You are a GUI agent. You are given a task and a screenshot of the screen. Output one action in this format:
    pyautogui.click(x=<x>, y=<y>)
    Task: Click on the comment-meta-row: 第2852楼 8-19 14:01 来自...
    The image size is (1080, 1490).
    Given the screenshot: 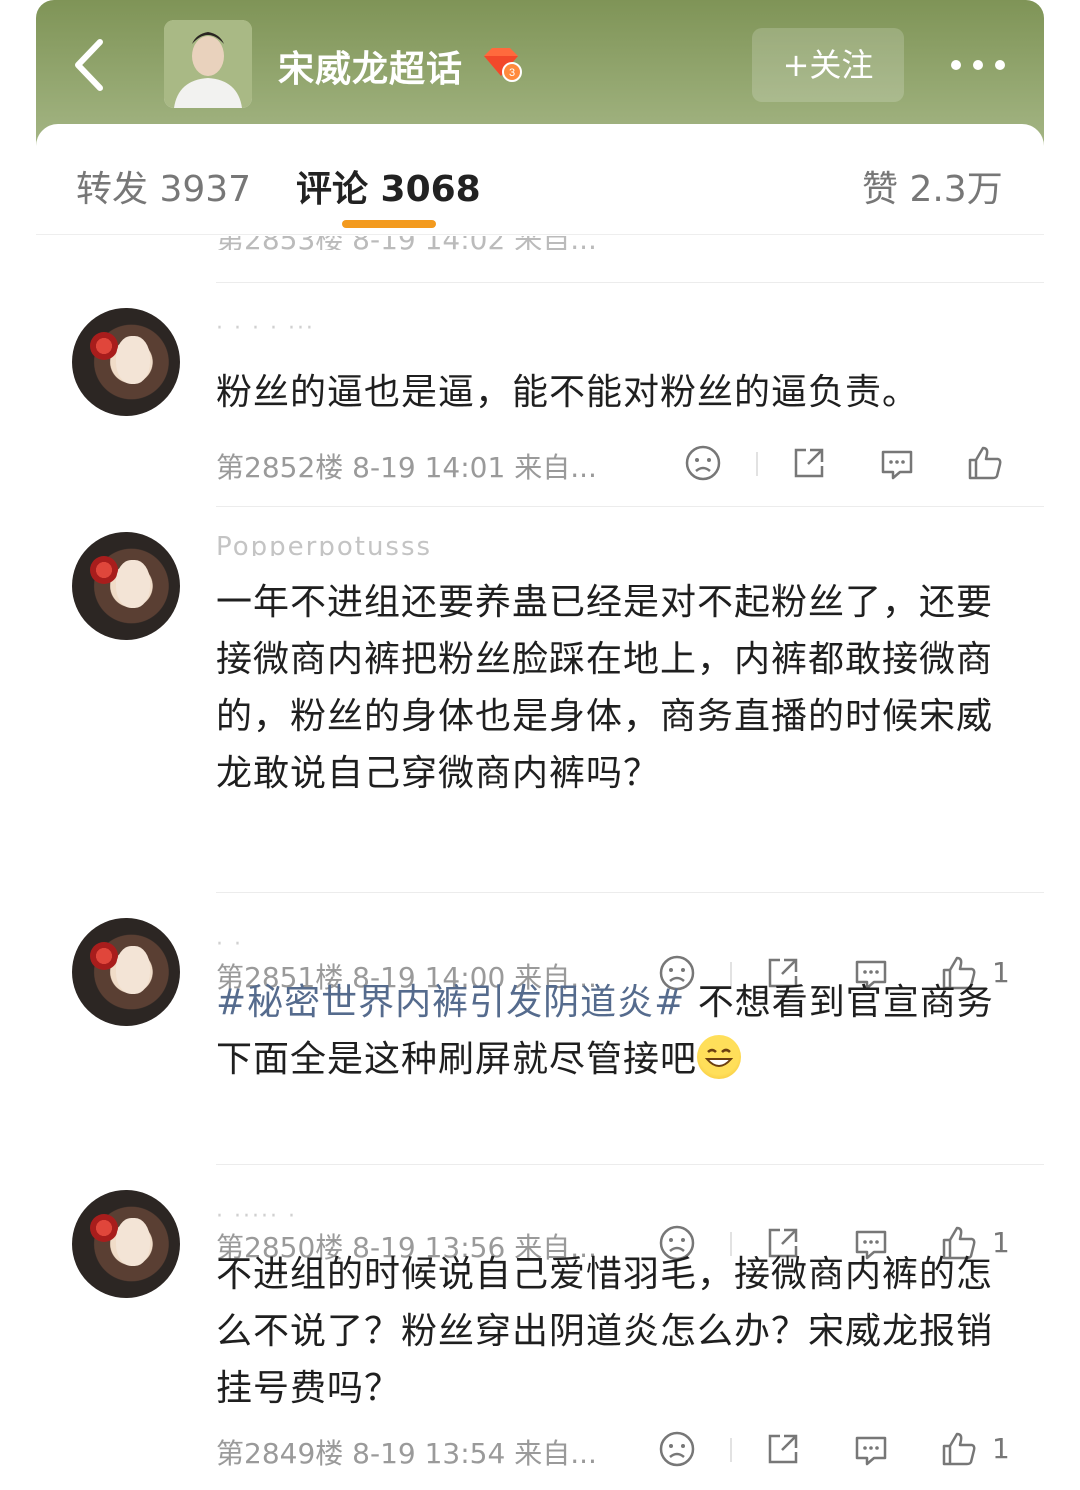 What is the action you would take?
    pyautogui.click(x=616, y=466)
    